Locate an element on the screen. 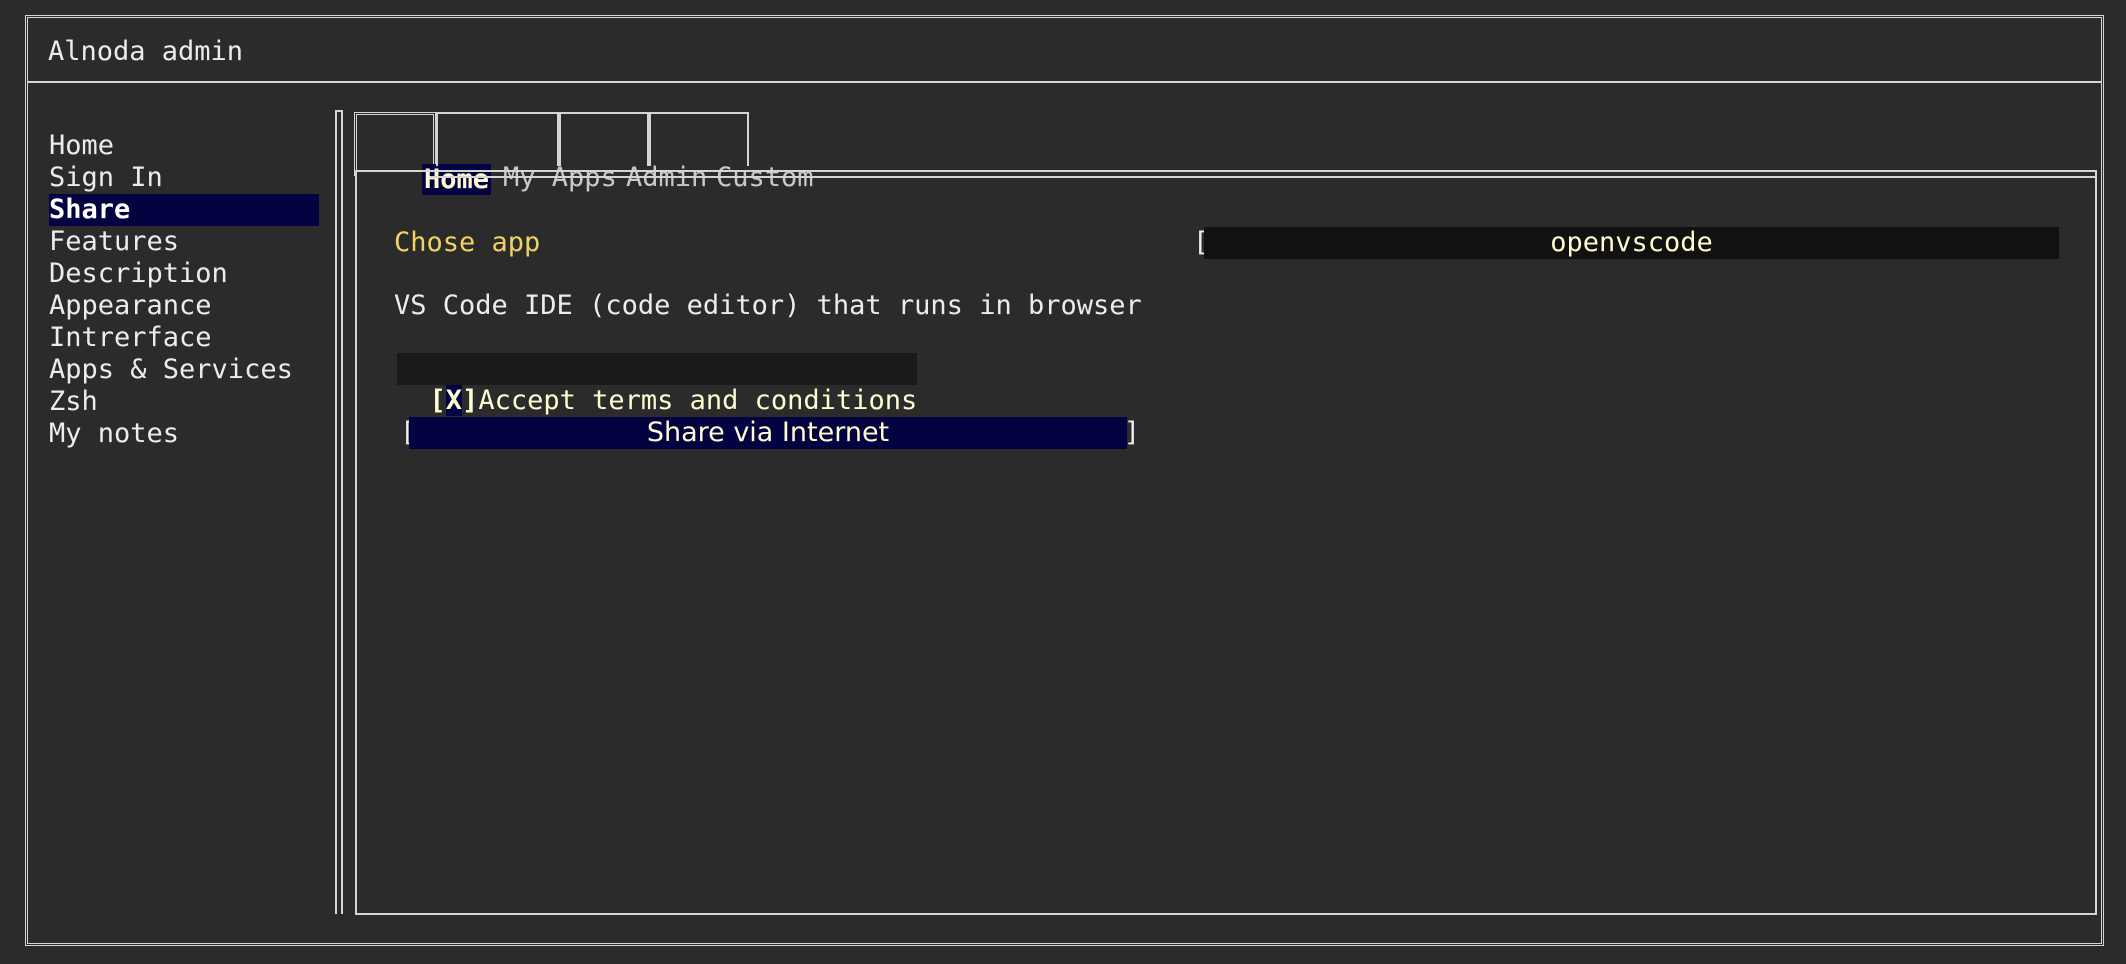 The width and height of the screenshot is (2126, 964). sidebar-item-zsh: Zsh is located at coordinates (184, 402).